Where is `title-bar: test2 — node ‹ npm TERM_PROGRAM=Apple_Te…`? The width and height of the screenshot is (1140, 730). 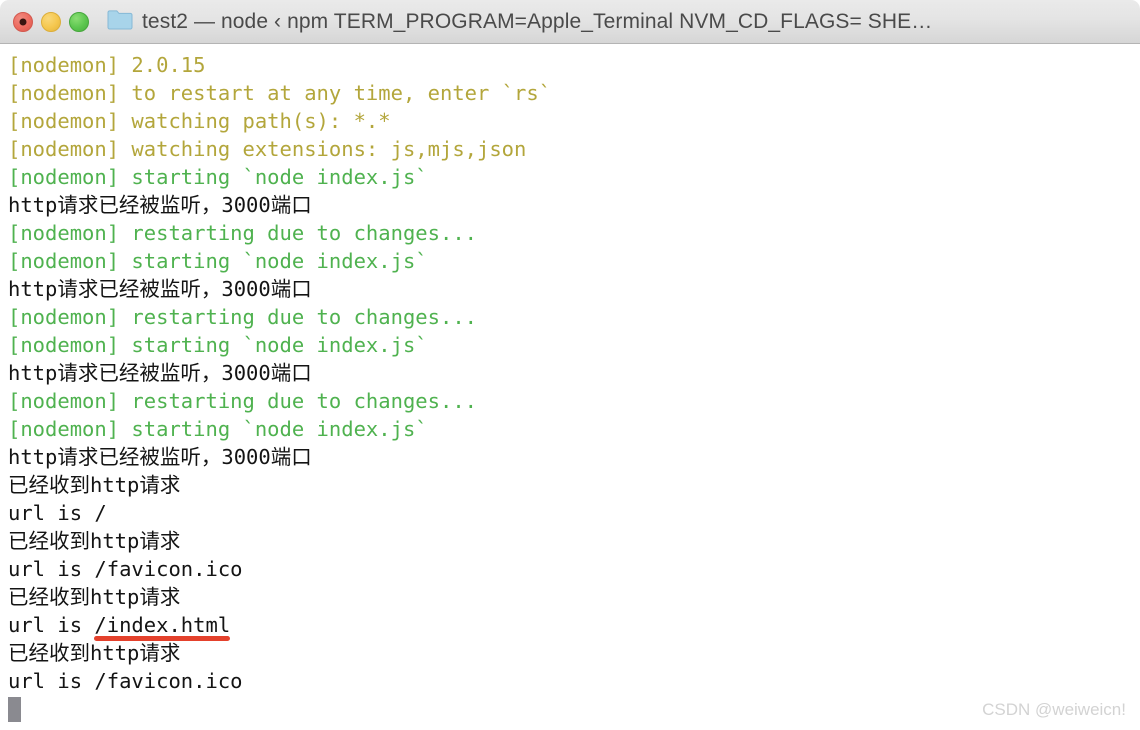 title-bar: test2 — node ‹ npm TERM_PROGRAM=Apple_Te… is located at coordinates (570, 22).